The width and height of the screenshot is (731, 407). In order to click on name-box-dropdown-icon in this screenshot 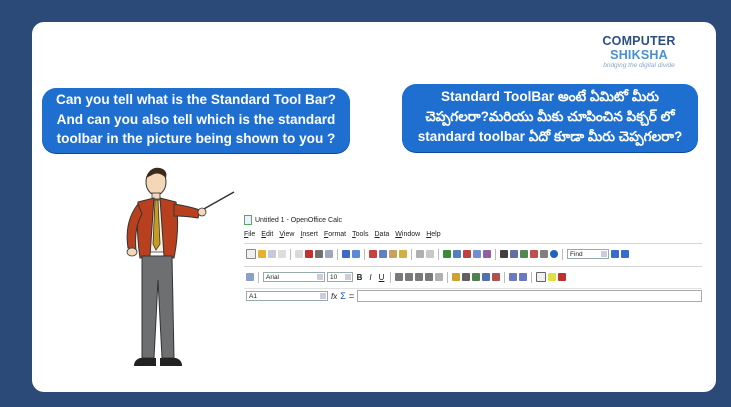, I will do `click(323, 296)`.